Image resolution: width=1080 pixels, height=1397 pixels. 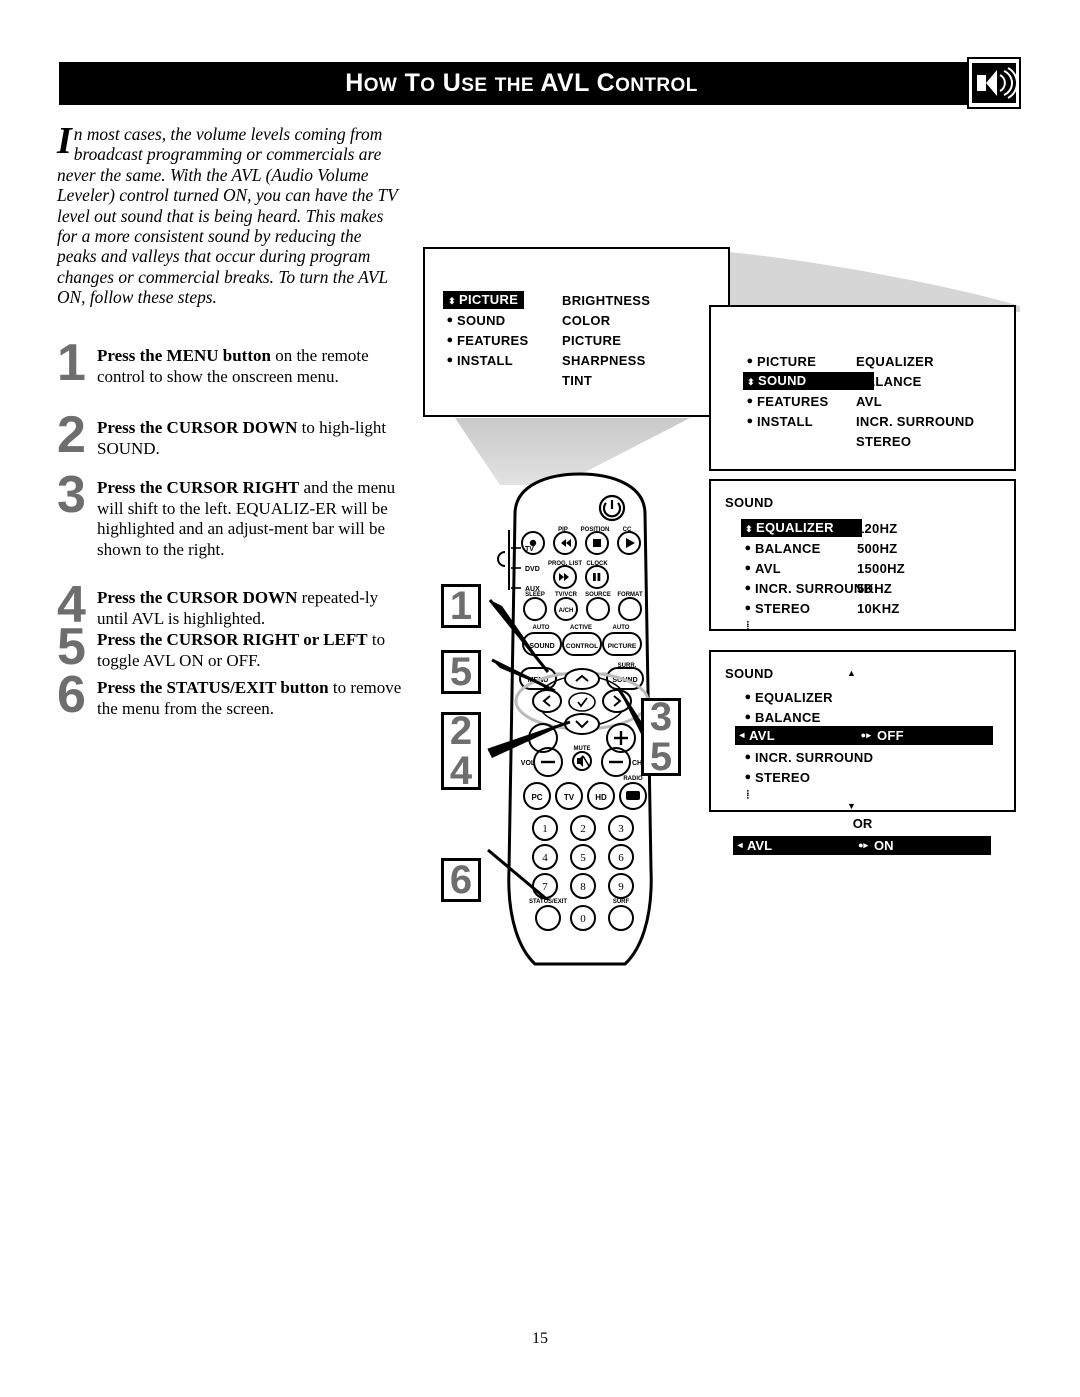 I want to click on osd-row: ⬍ SOUND, so click(x=809, y=381).